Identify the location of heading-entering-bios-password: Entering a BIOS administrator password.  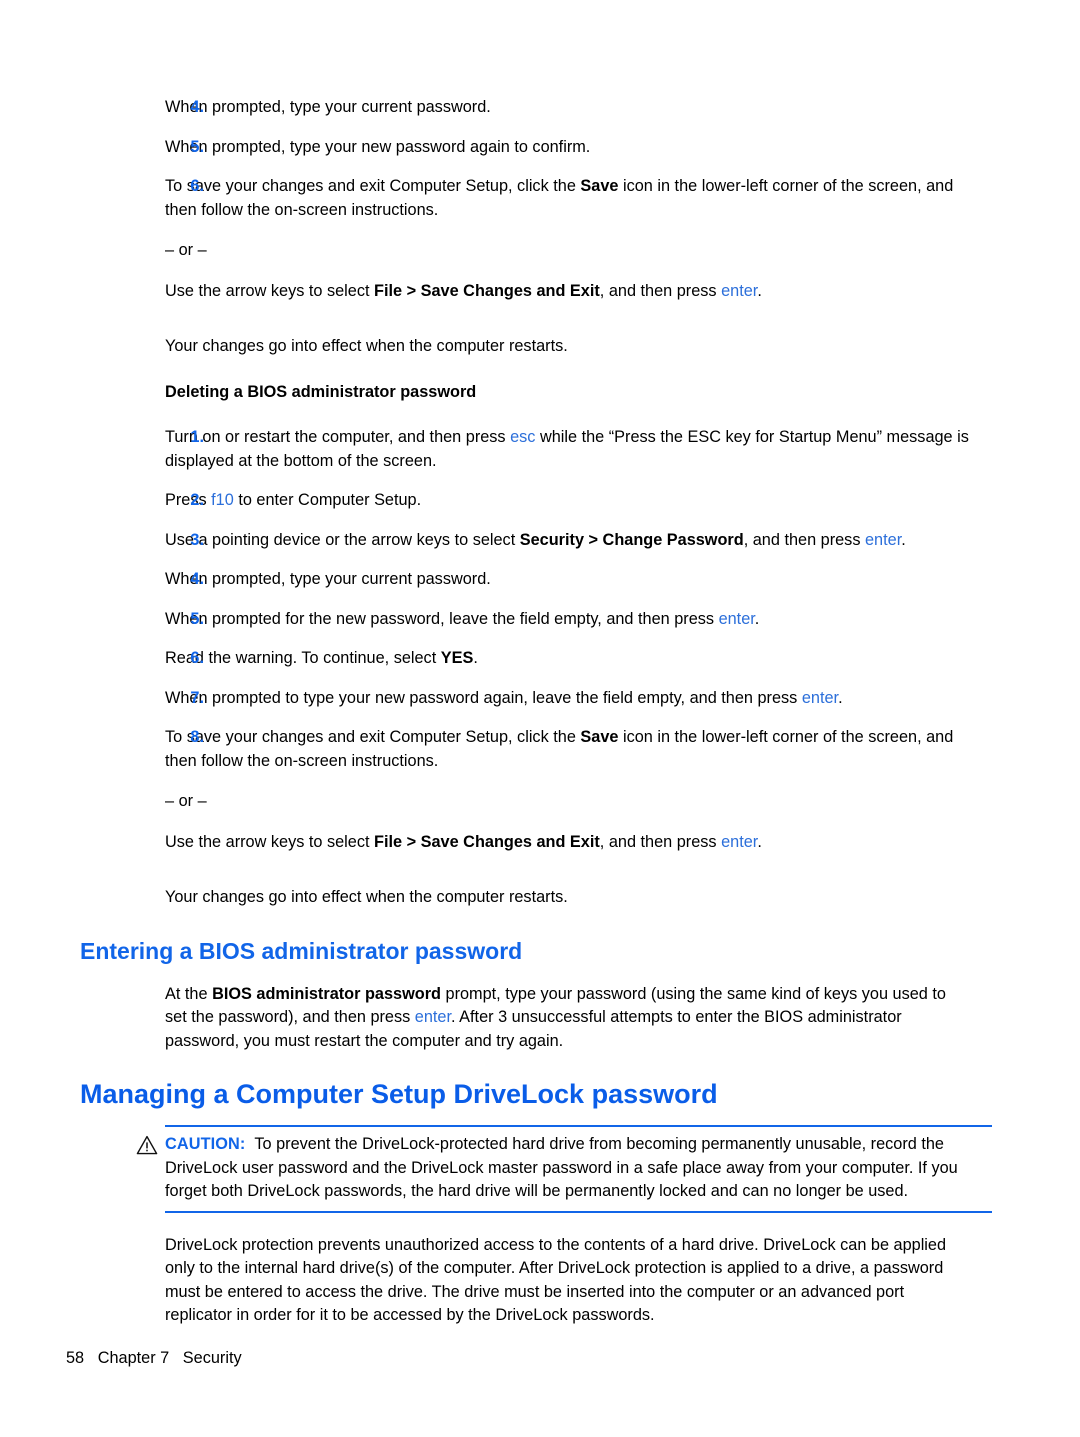
(301, 950).